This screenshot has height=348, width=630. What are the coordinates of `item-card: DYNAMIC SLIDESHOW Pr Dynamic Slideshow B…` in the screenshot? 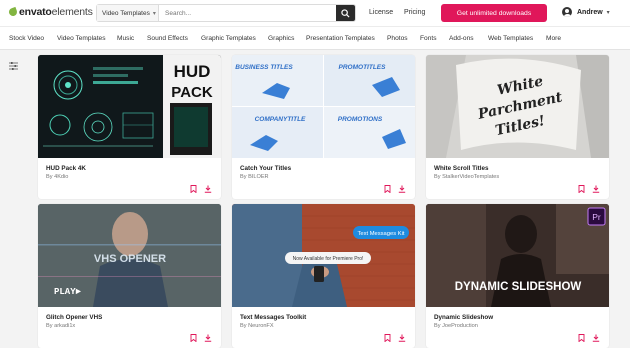 It's located at (517, 276).